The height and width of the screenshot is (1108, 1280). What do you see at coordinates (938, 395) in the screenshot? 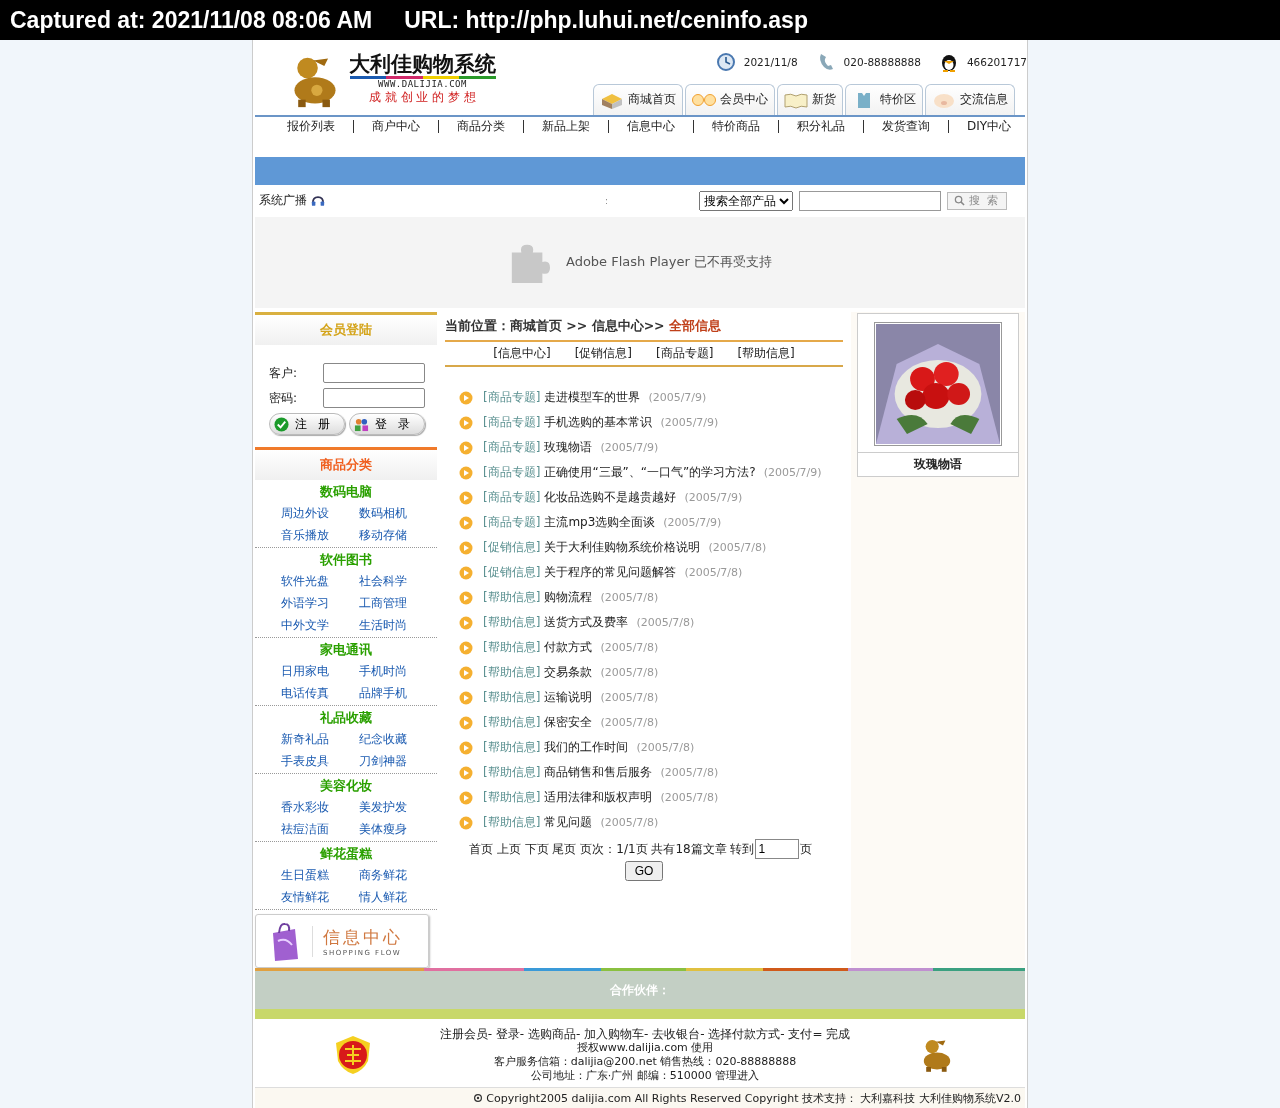
I see `product-card: 玫瑰物语` at bounding box center [938, 395].